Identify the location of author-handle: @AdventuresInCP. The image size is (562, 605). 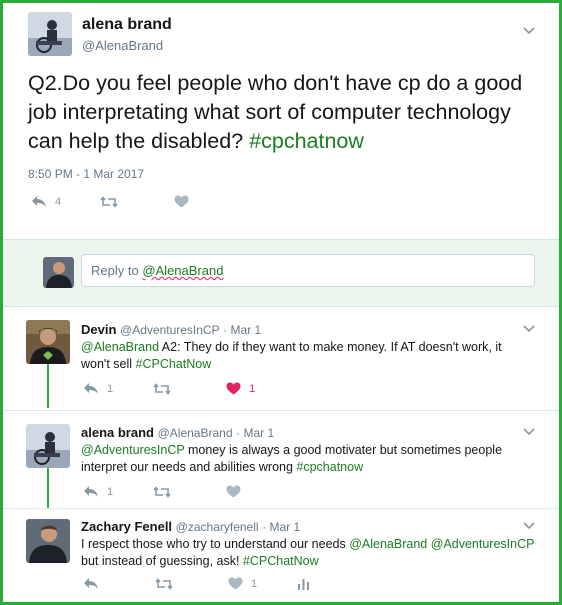
(170, 330).